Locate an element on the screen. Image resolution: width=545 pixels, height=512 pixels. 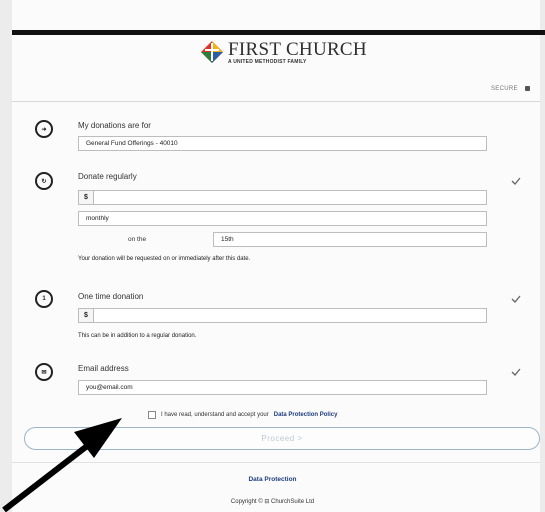
logo-subtitle: A UNITED METHODIST FAMILY is located at coordinates (267, 62).